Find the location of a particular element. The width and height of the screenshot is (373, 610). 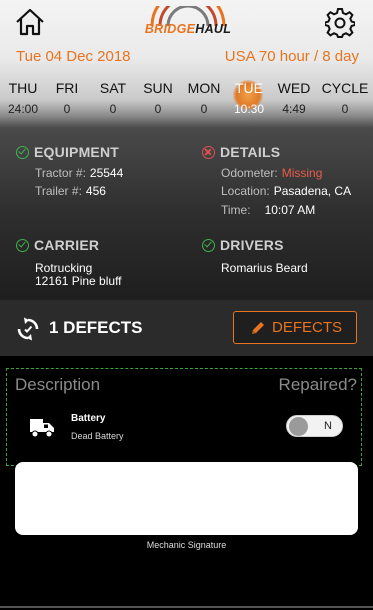

odometer-row: Odometer: Missing is located at coordinates (271, 173).